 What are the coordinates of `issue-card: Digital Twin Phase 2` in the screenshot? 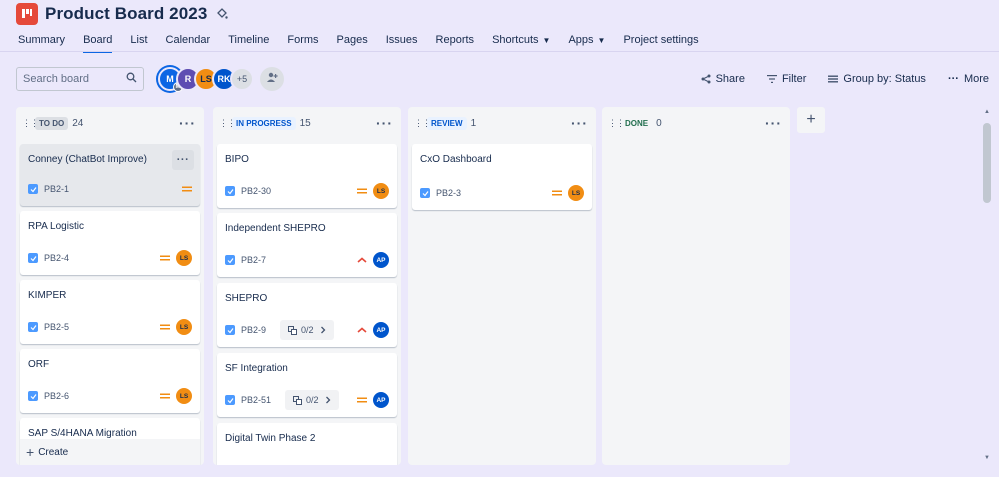 It's located at (307, 444).